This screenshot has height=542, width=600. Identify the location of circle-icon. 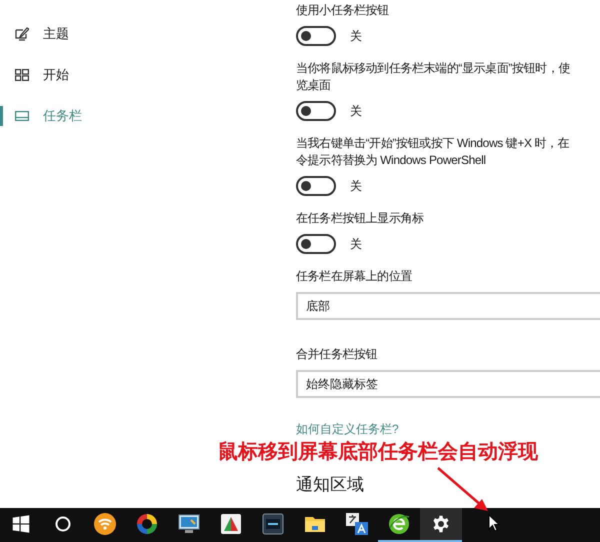
(63, 524).